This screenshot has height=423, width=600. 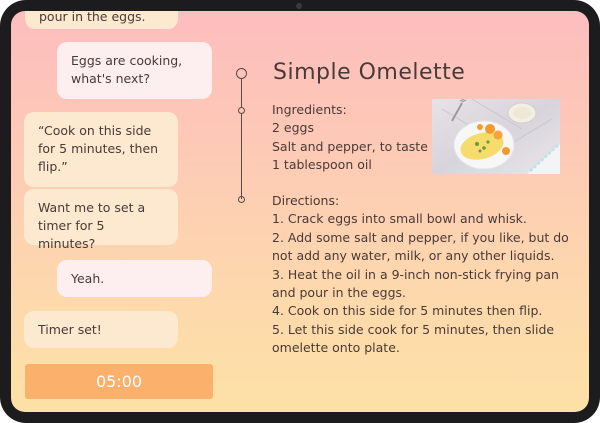 What do you see at coordinates (92, 225) in the screenshot?
I see `chat-message-text: Want me to set a timer for 5 minutes?` at bounding box center [92, 225].